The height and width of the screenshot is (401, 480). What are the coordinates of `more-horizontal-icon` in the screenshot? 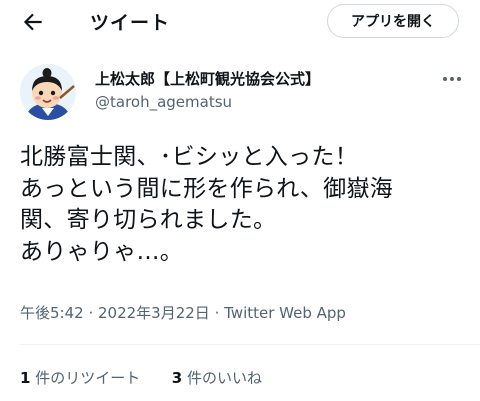 It's located at (452, 79).